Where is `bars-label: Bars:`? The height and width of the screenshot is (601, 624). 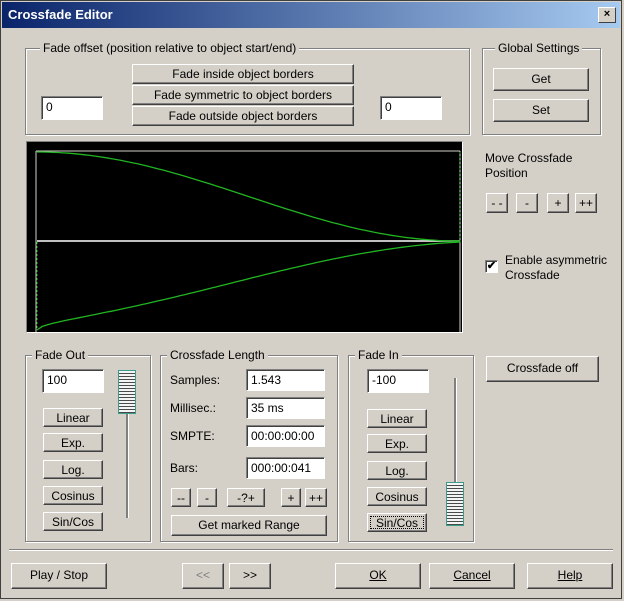
bars-label: Bars: is located at coordinates (184, 468).